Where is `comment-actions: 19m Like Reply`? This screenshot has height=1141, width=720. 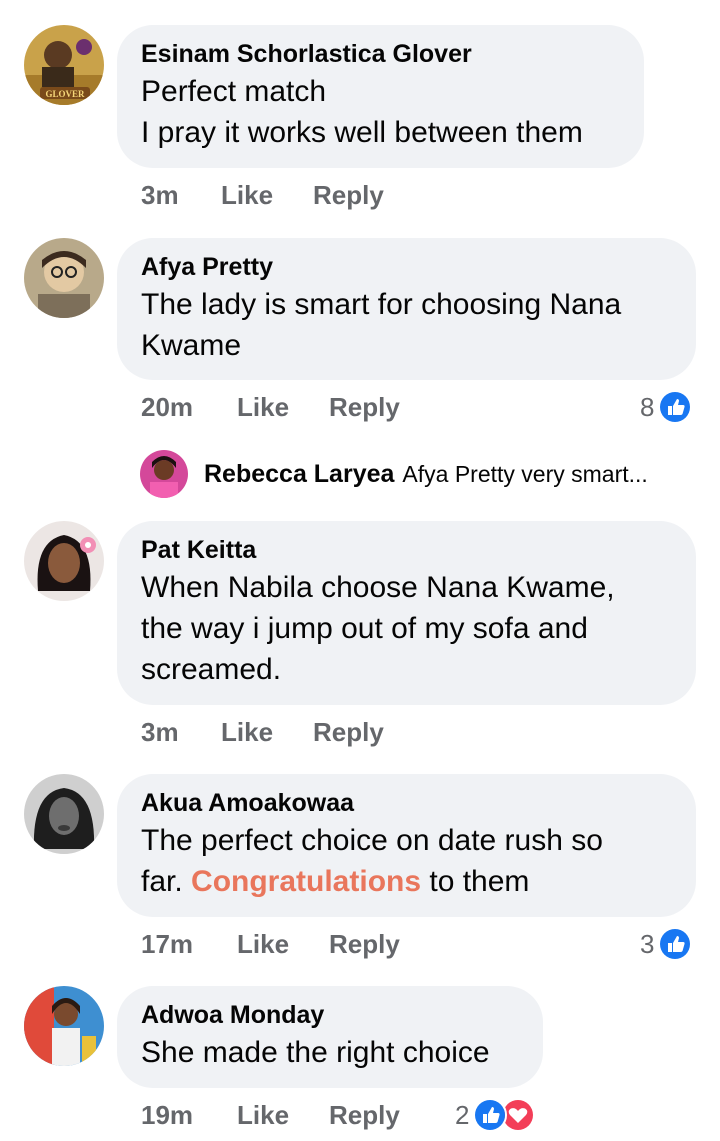 comment-actions: 19m Like Reply is located at coordinates (297, 1115).